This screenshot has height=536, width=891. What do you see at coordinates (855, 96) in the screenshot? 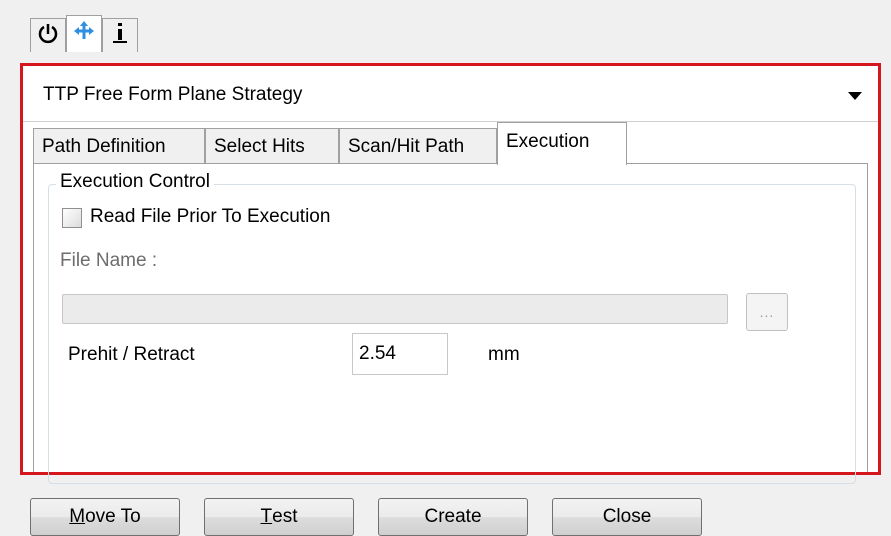
I see `dropdown-arrow-icon` at bounding box center [855, 96].